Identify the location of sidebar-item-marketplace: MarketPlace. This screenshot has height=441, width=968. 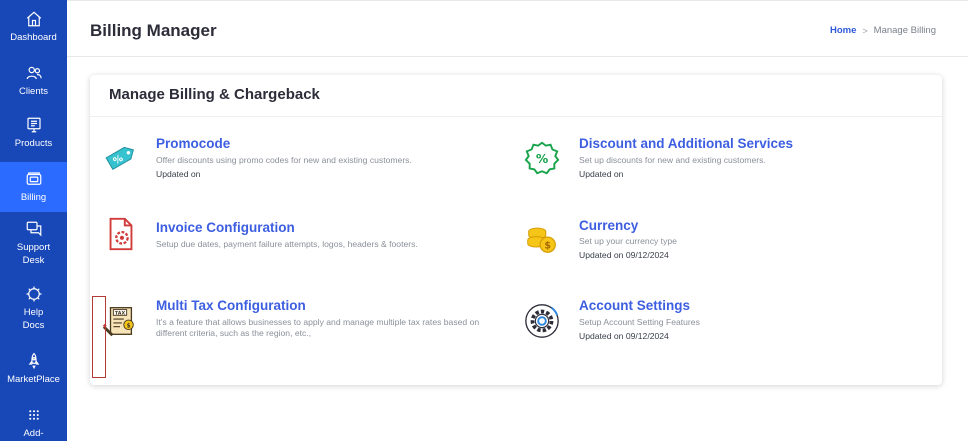
(33, 372).